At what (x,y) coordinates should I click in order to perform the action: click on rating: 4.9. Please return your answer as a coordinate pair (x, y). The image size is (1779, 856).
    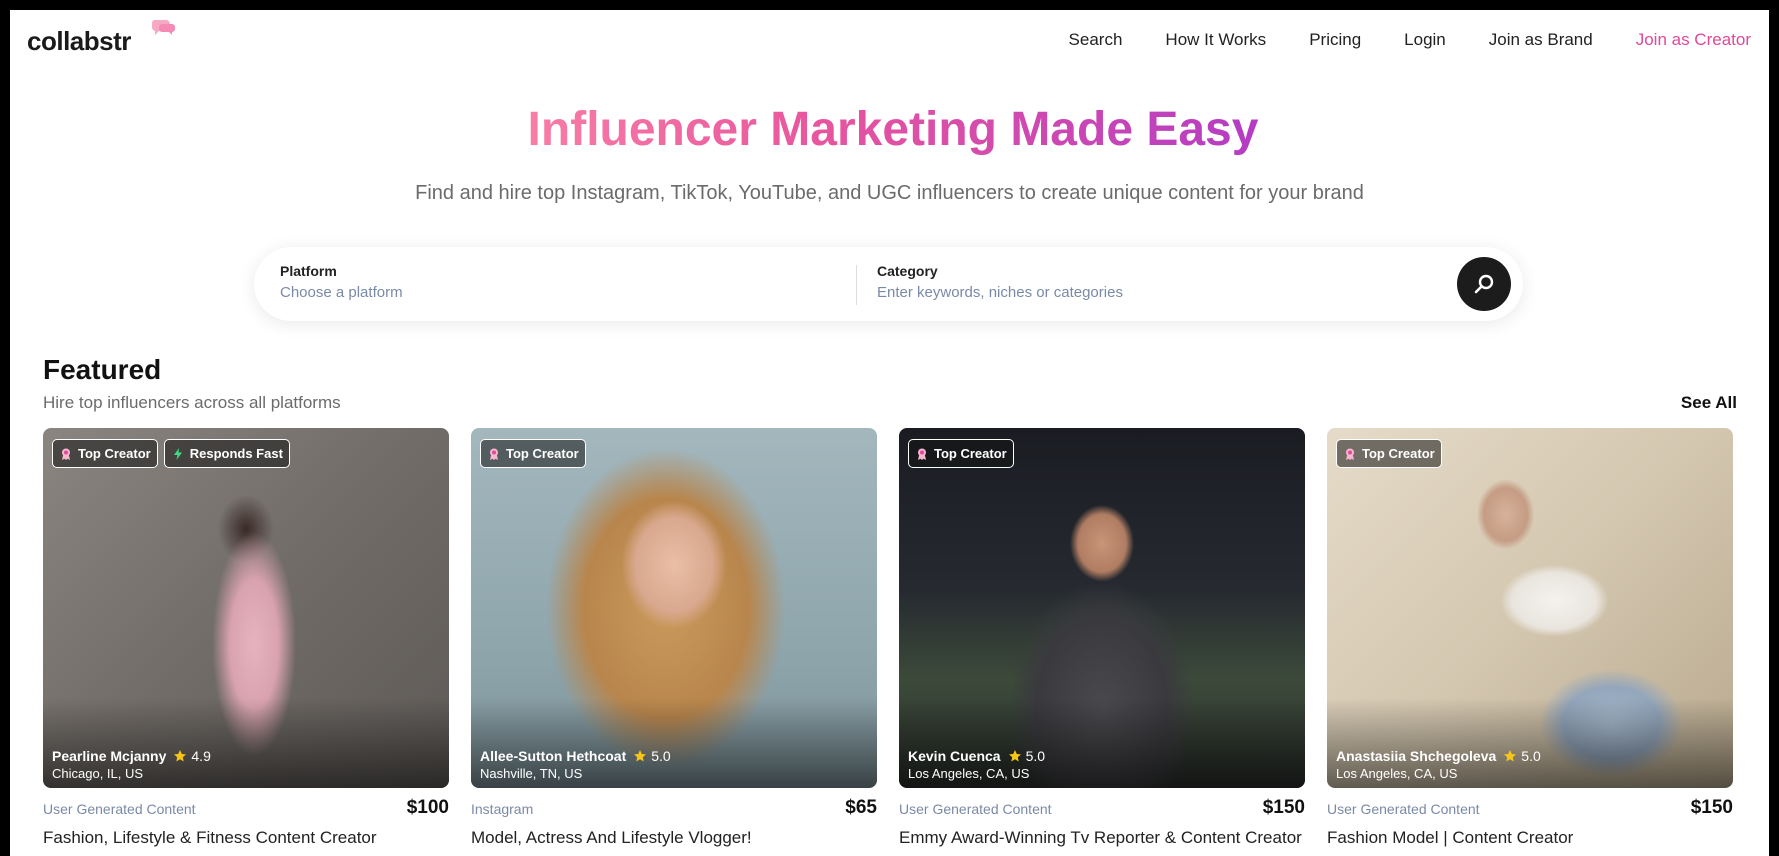
    Looking at the image, I should click on (192, 756).